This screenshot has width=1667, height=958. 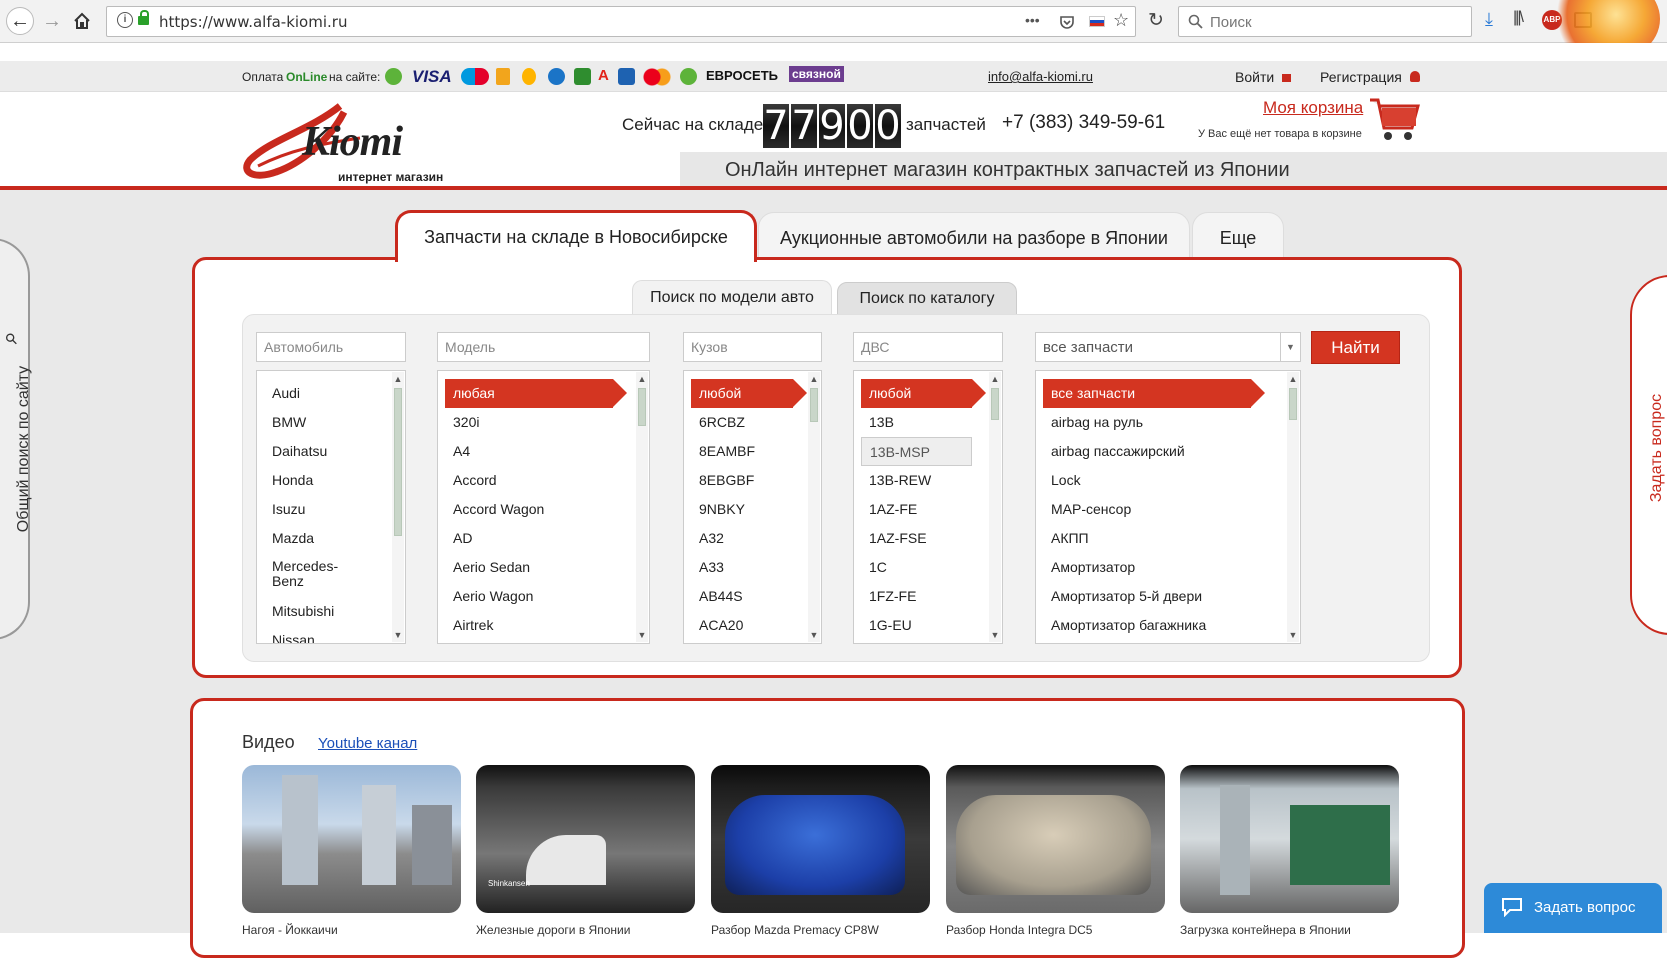 What do you see at coordinates (927, 299) in the screenshot?
I see `tab-search-by-catalog: Поиск по каталогу` at bounding box center [927, 299].